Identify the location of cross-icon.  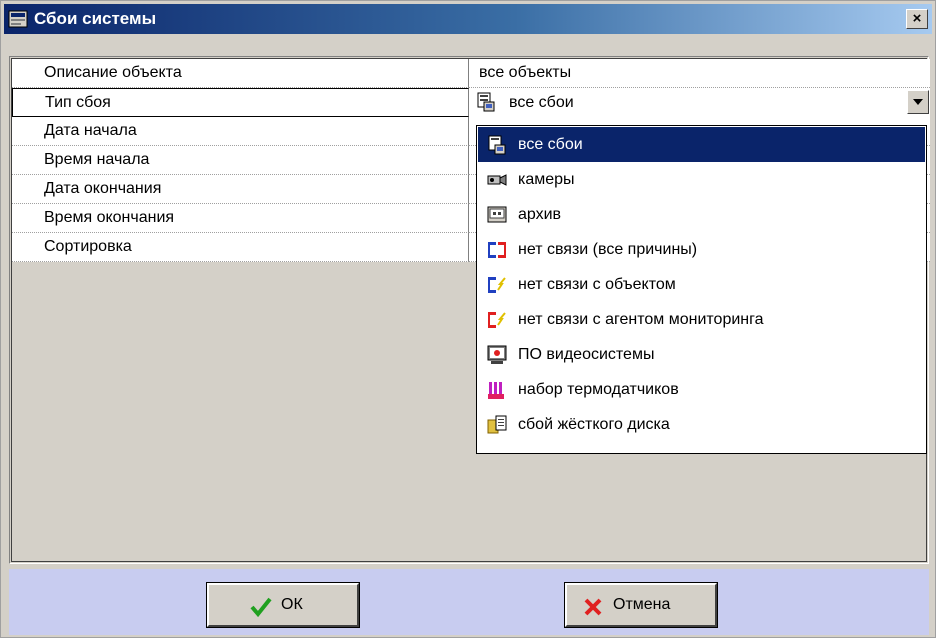
(593, 607).